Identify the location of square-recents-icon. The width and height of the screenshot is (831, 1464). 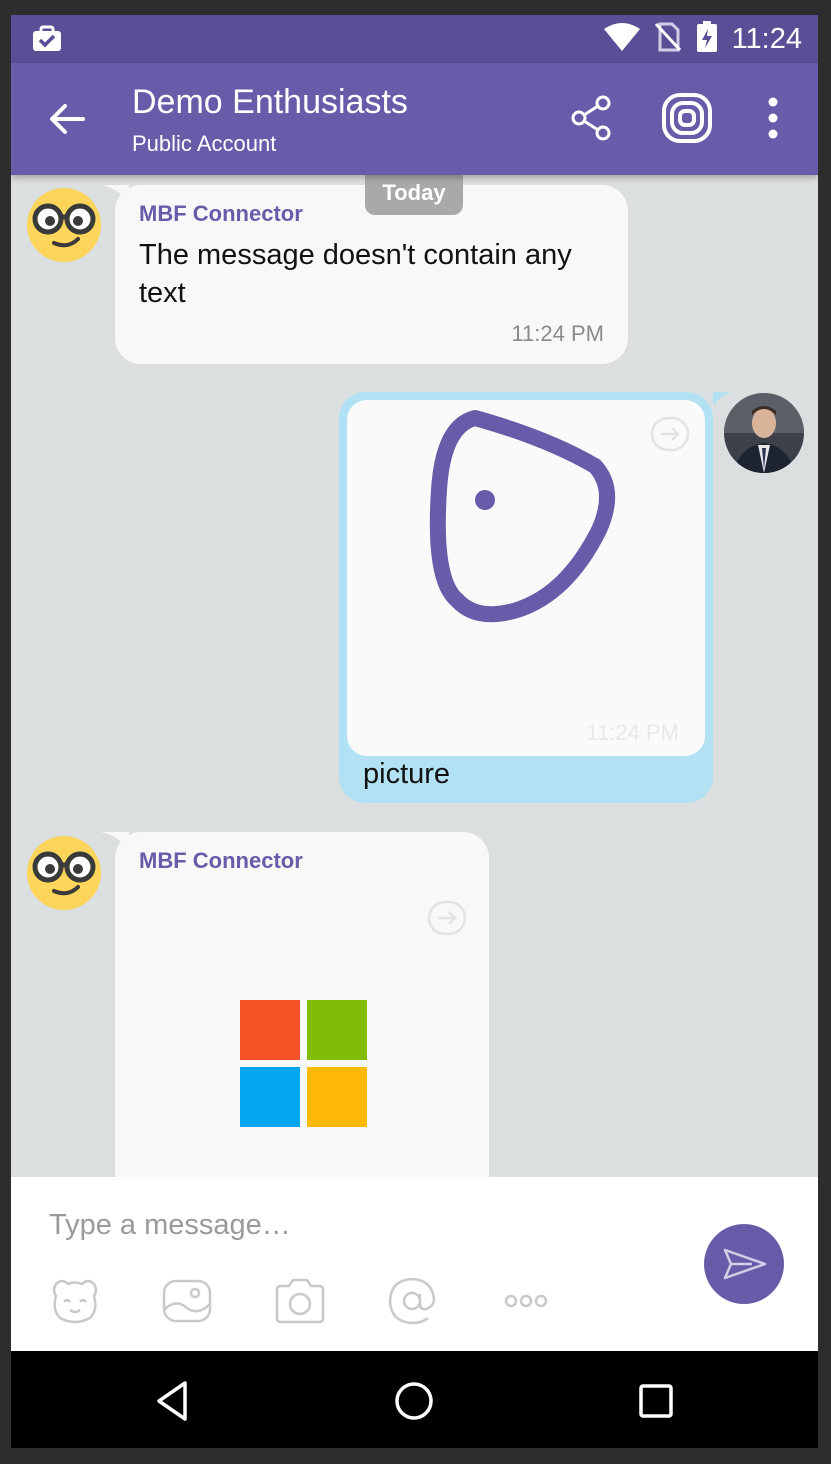
(656, 1401).